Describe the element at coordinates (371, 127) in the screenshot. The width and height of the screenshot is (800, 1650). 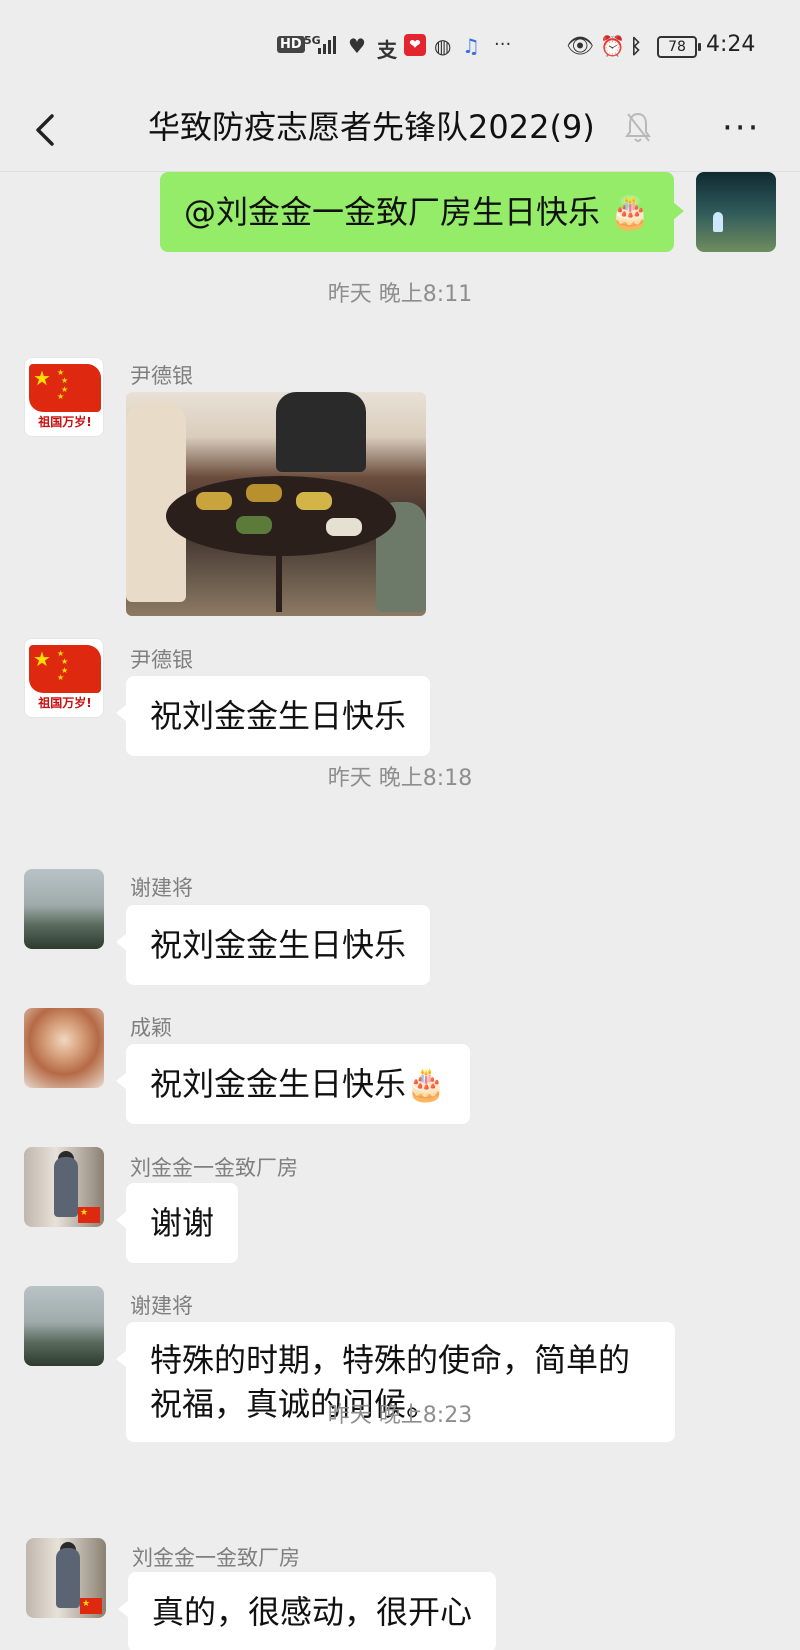
I see `chat-title: 华致防疫志愿者先锋队2022(9)` at that location.